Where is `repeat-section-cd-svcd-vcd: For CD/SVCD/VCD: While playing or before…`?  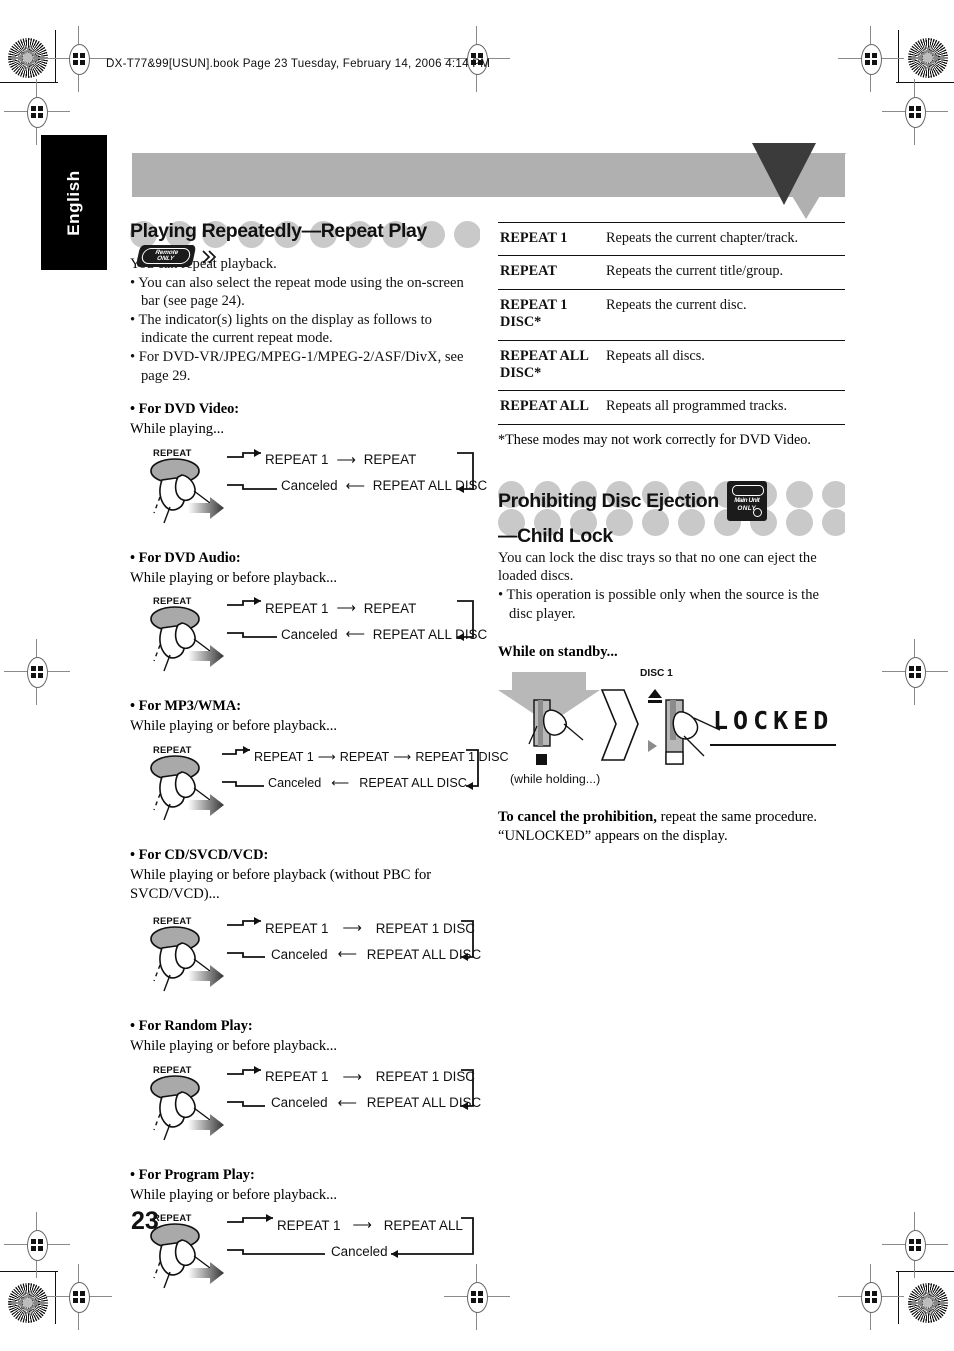 repeat-section-cd-svcd-vcd: For CD/SVCD/VCD: While playing or before… is located at coordinates (305, 920).